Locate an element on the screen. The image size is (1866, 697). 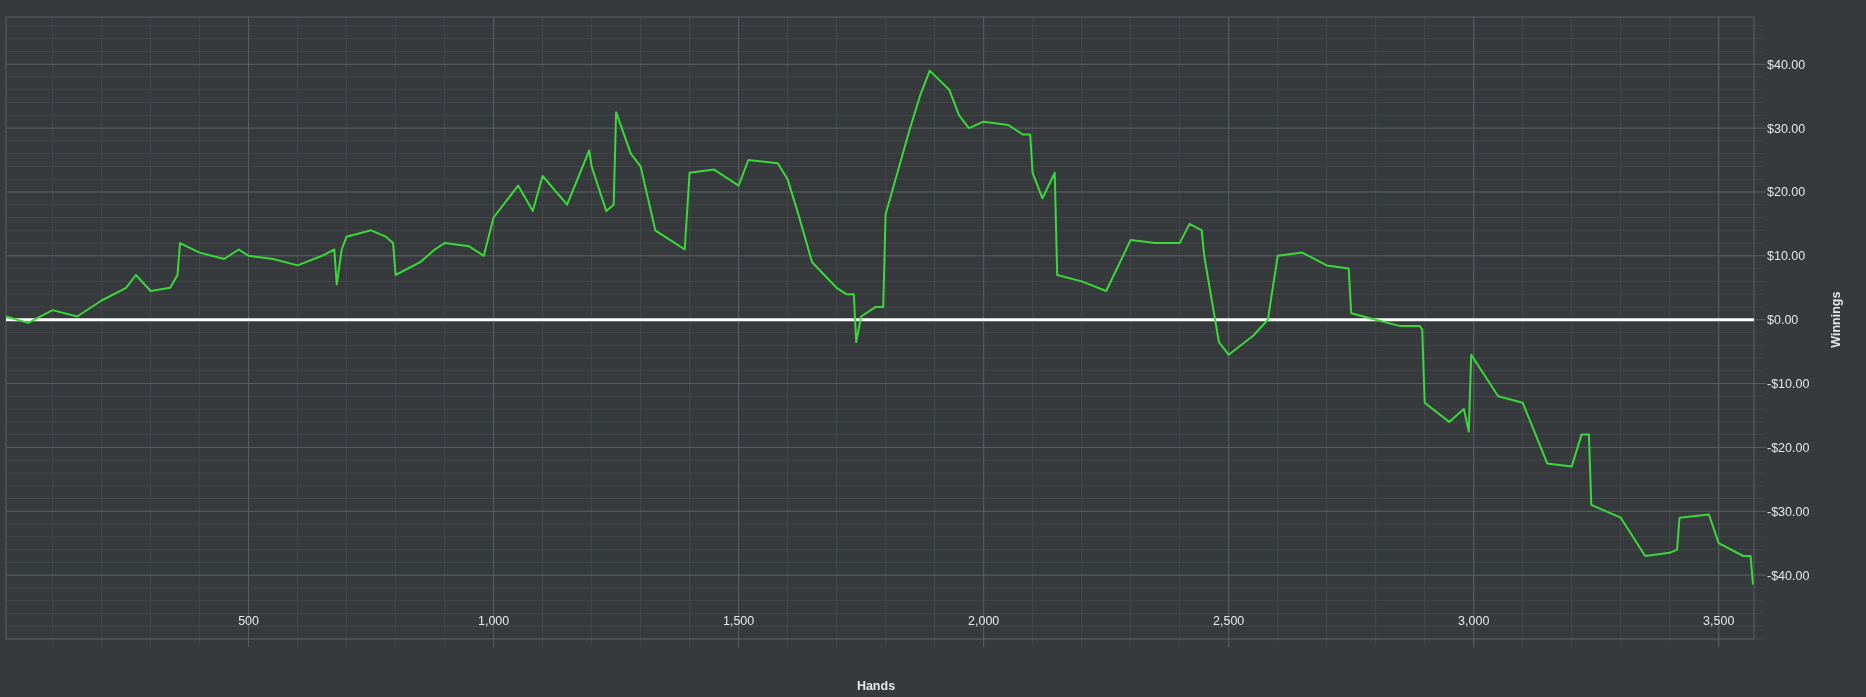
x-tick-label: 1,000 is located at coordinates (493, 621).